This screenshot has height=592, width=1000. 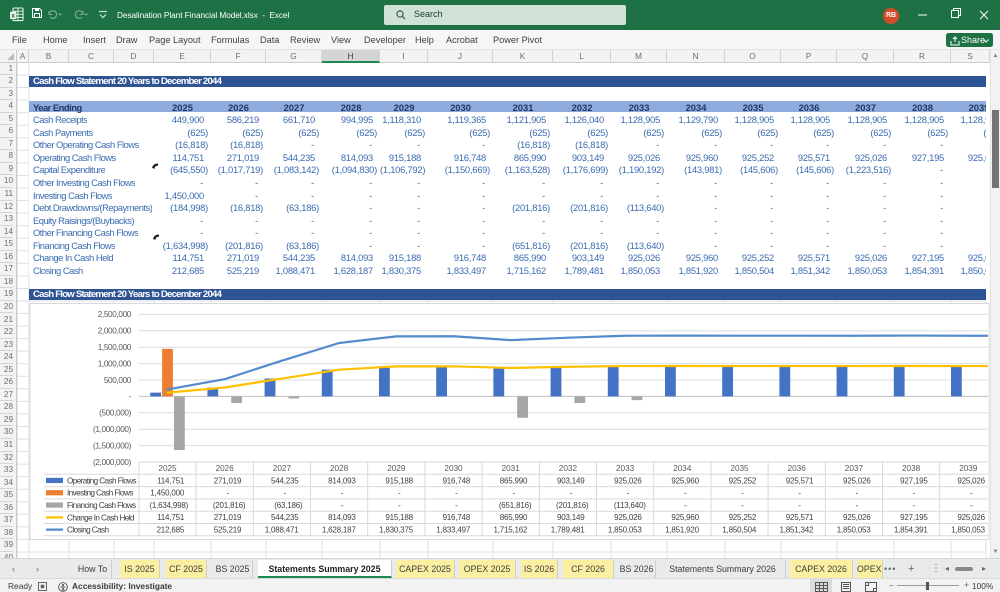 What do you see at coordinates (13, 16) in the screenshot?
I see `svg-text: x` at bounding box center [13, 16].